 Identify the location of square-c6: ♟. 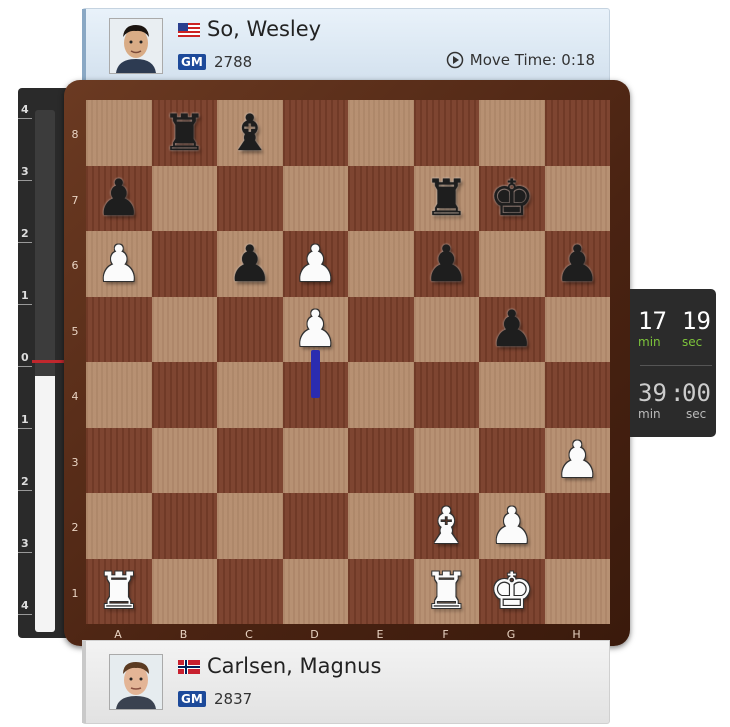
(250, 264).